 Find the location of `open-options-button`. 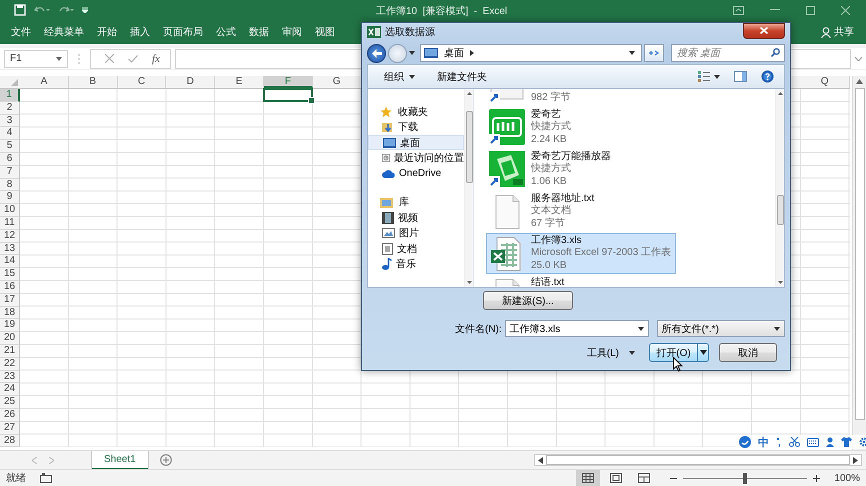

open-options-button is located at coordinates (703, 352).